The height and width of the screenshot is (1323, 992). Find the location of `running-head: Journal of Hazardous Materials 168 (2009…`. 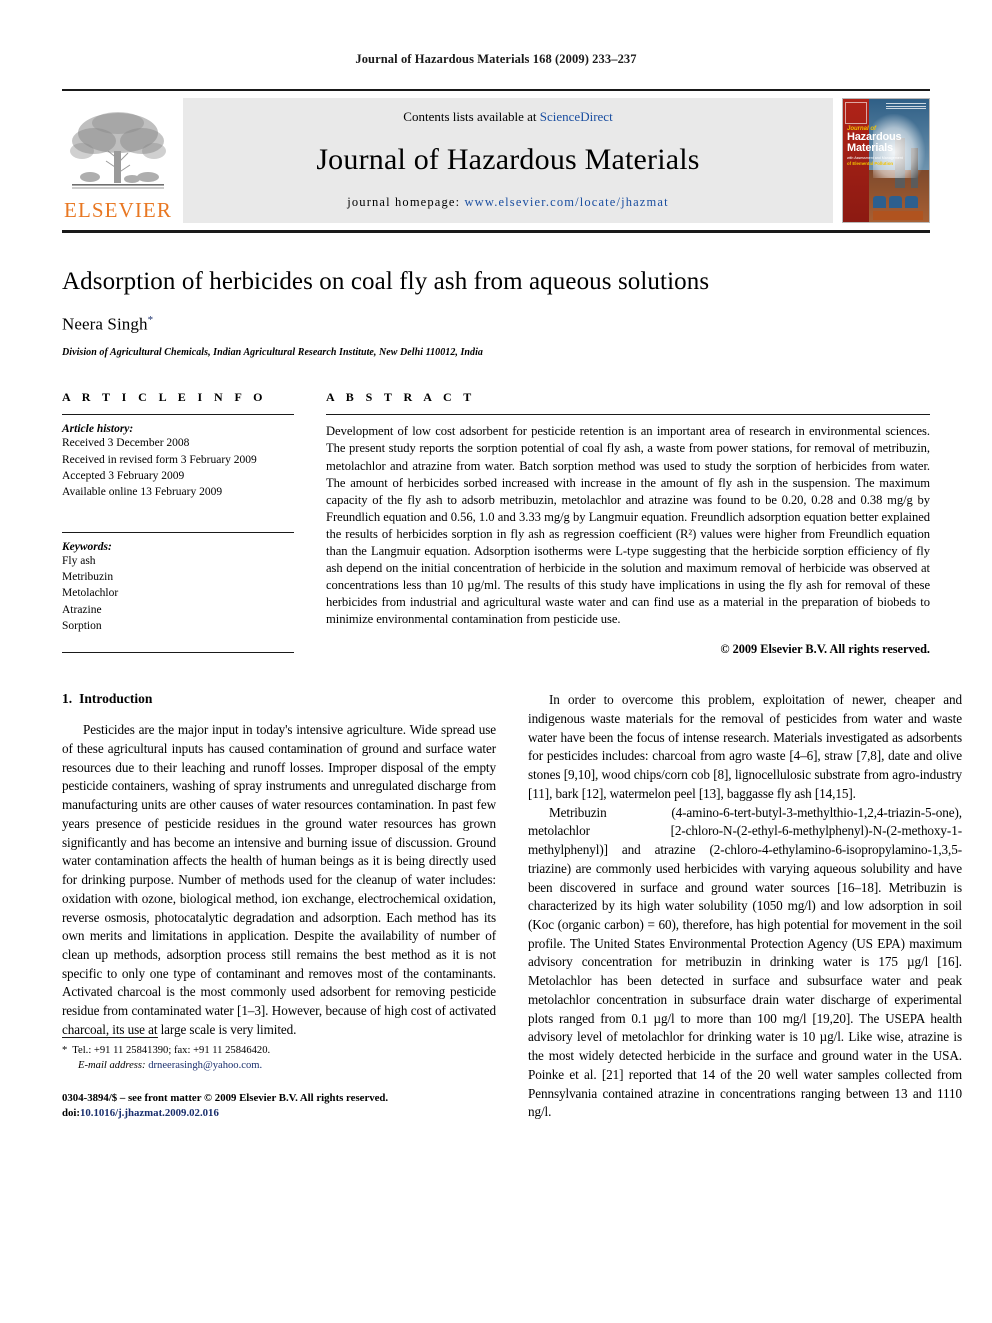

running-head: Journal of Hazardous Materials 168 (2009… is located at coordinates (496, 59).